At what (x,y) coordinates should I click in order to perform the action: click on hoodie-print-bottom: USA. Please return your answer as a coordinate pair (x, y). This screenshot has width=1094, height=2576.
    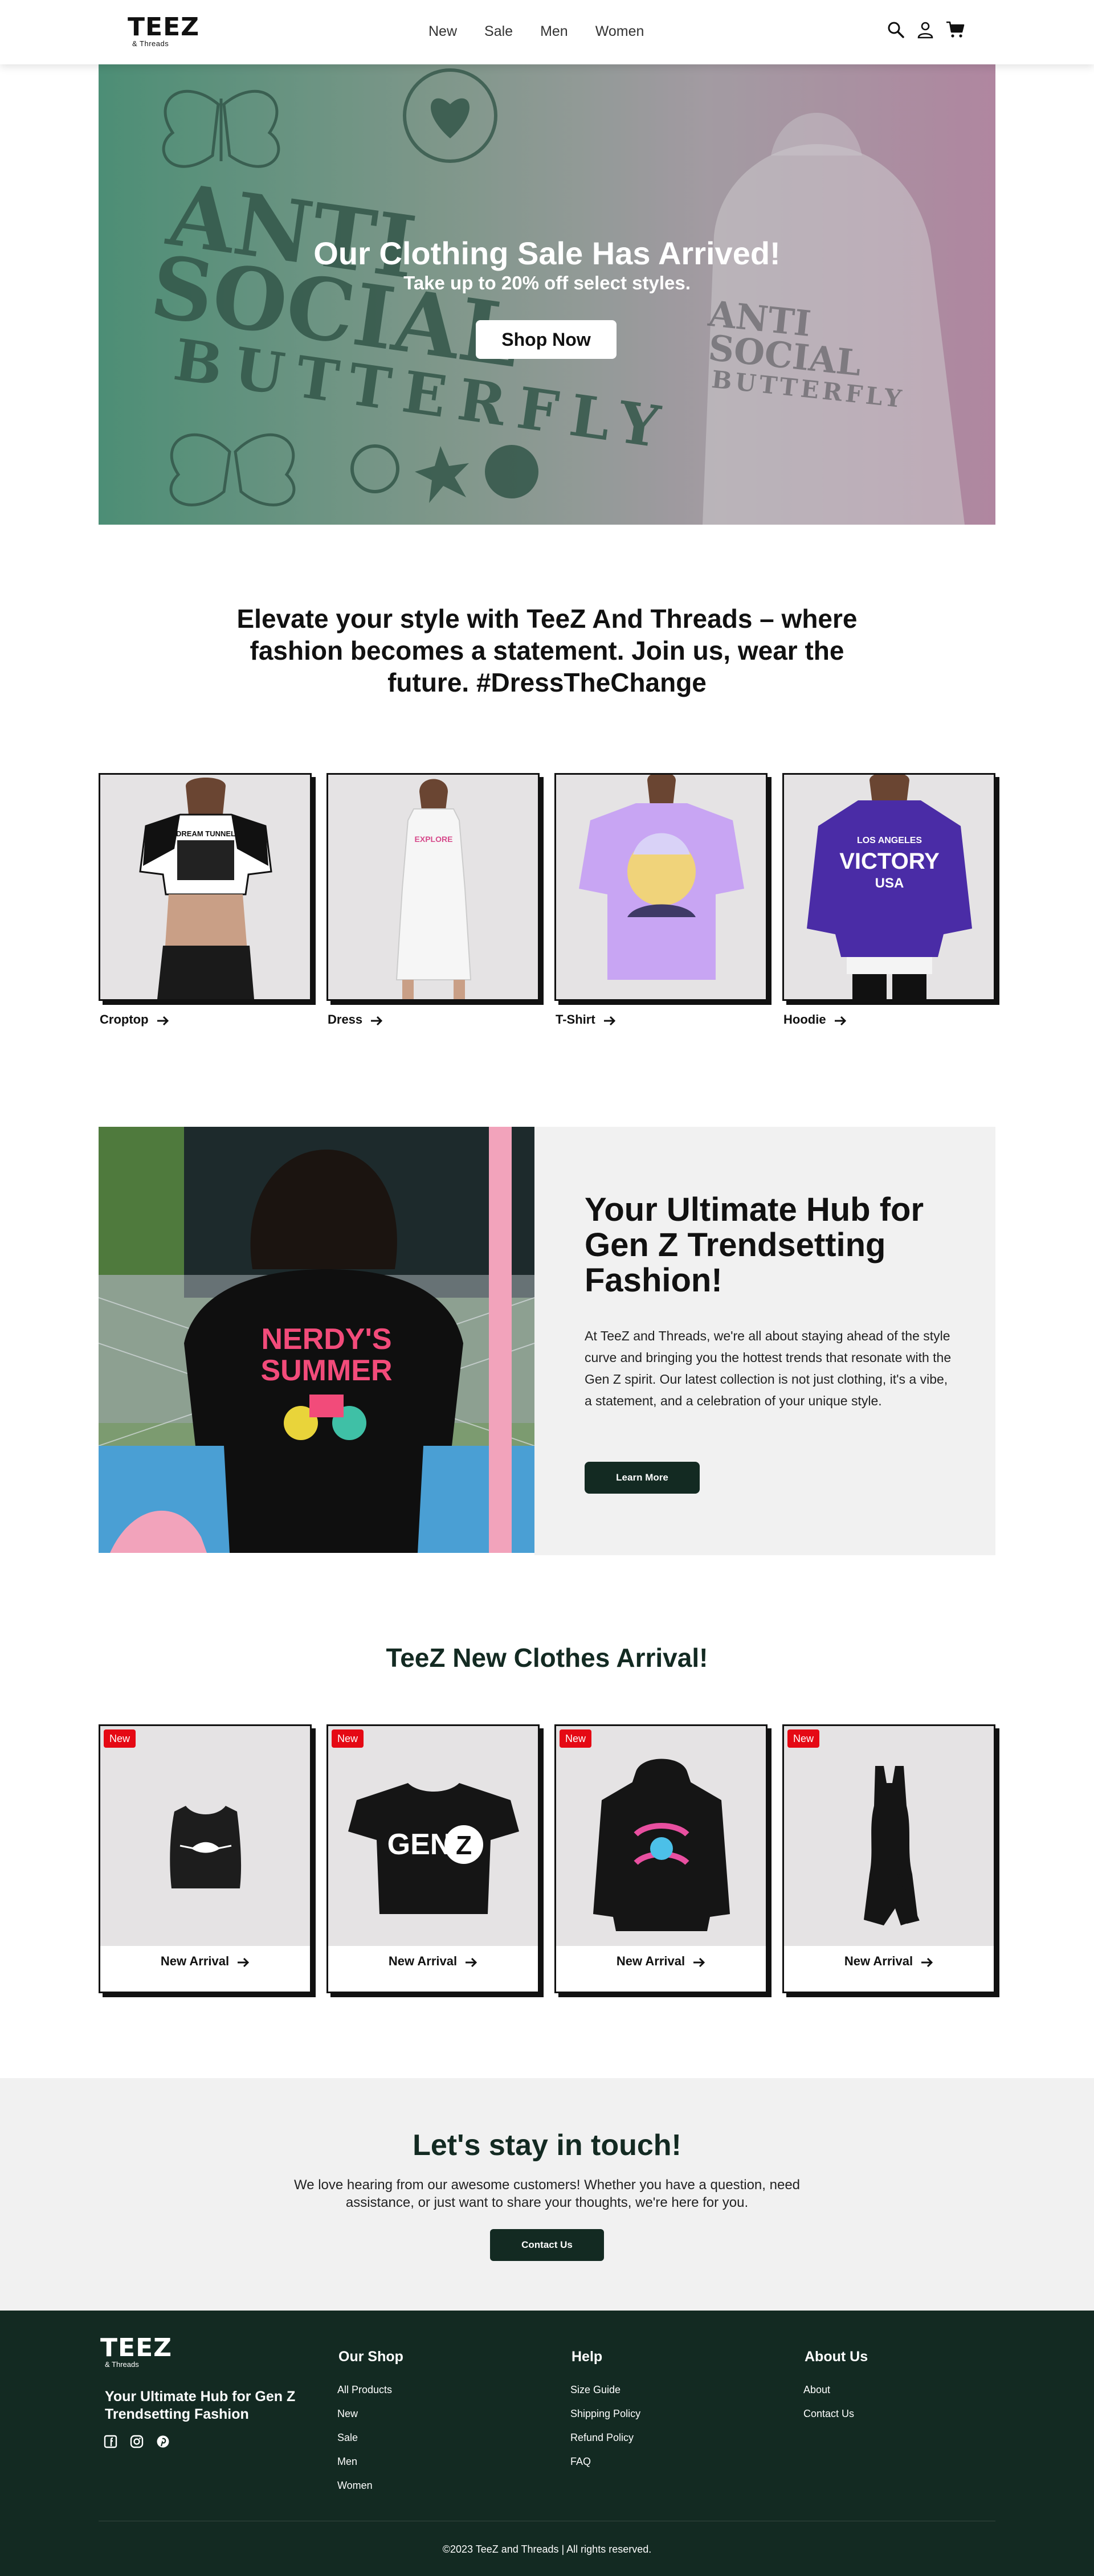
    Looking at the image, I should click on (889, 883).